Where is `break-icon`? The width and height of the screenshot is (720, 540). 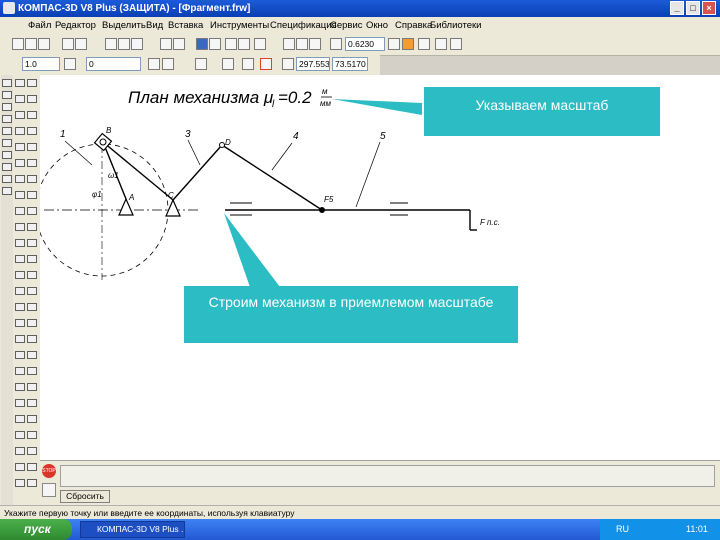 break-icon is located at coordinates (32, 483).